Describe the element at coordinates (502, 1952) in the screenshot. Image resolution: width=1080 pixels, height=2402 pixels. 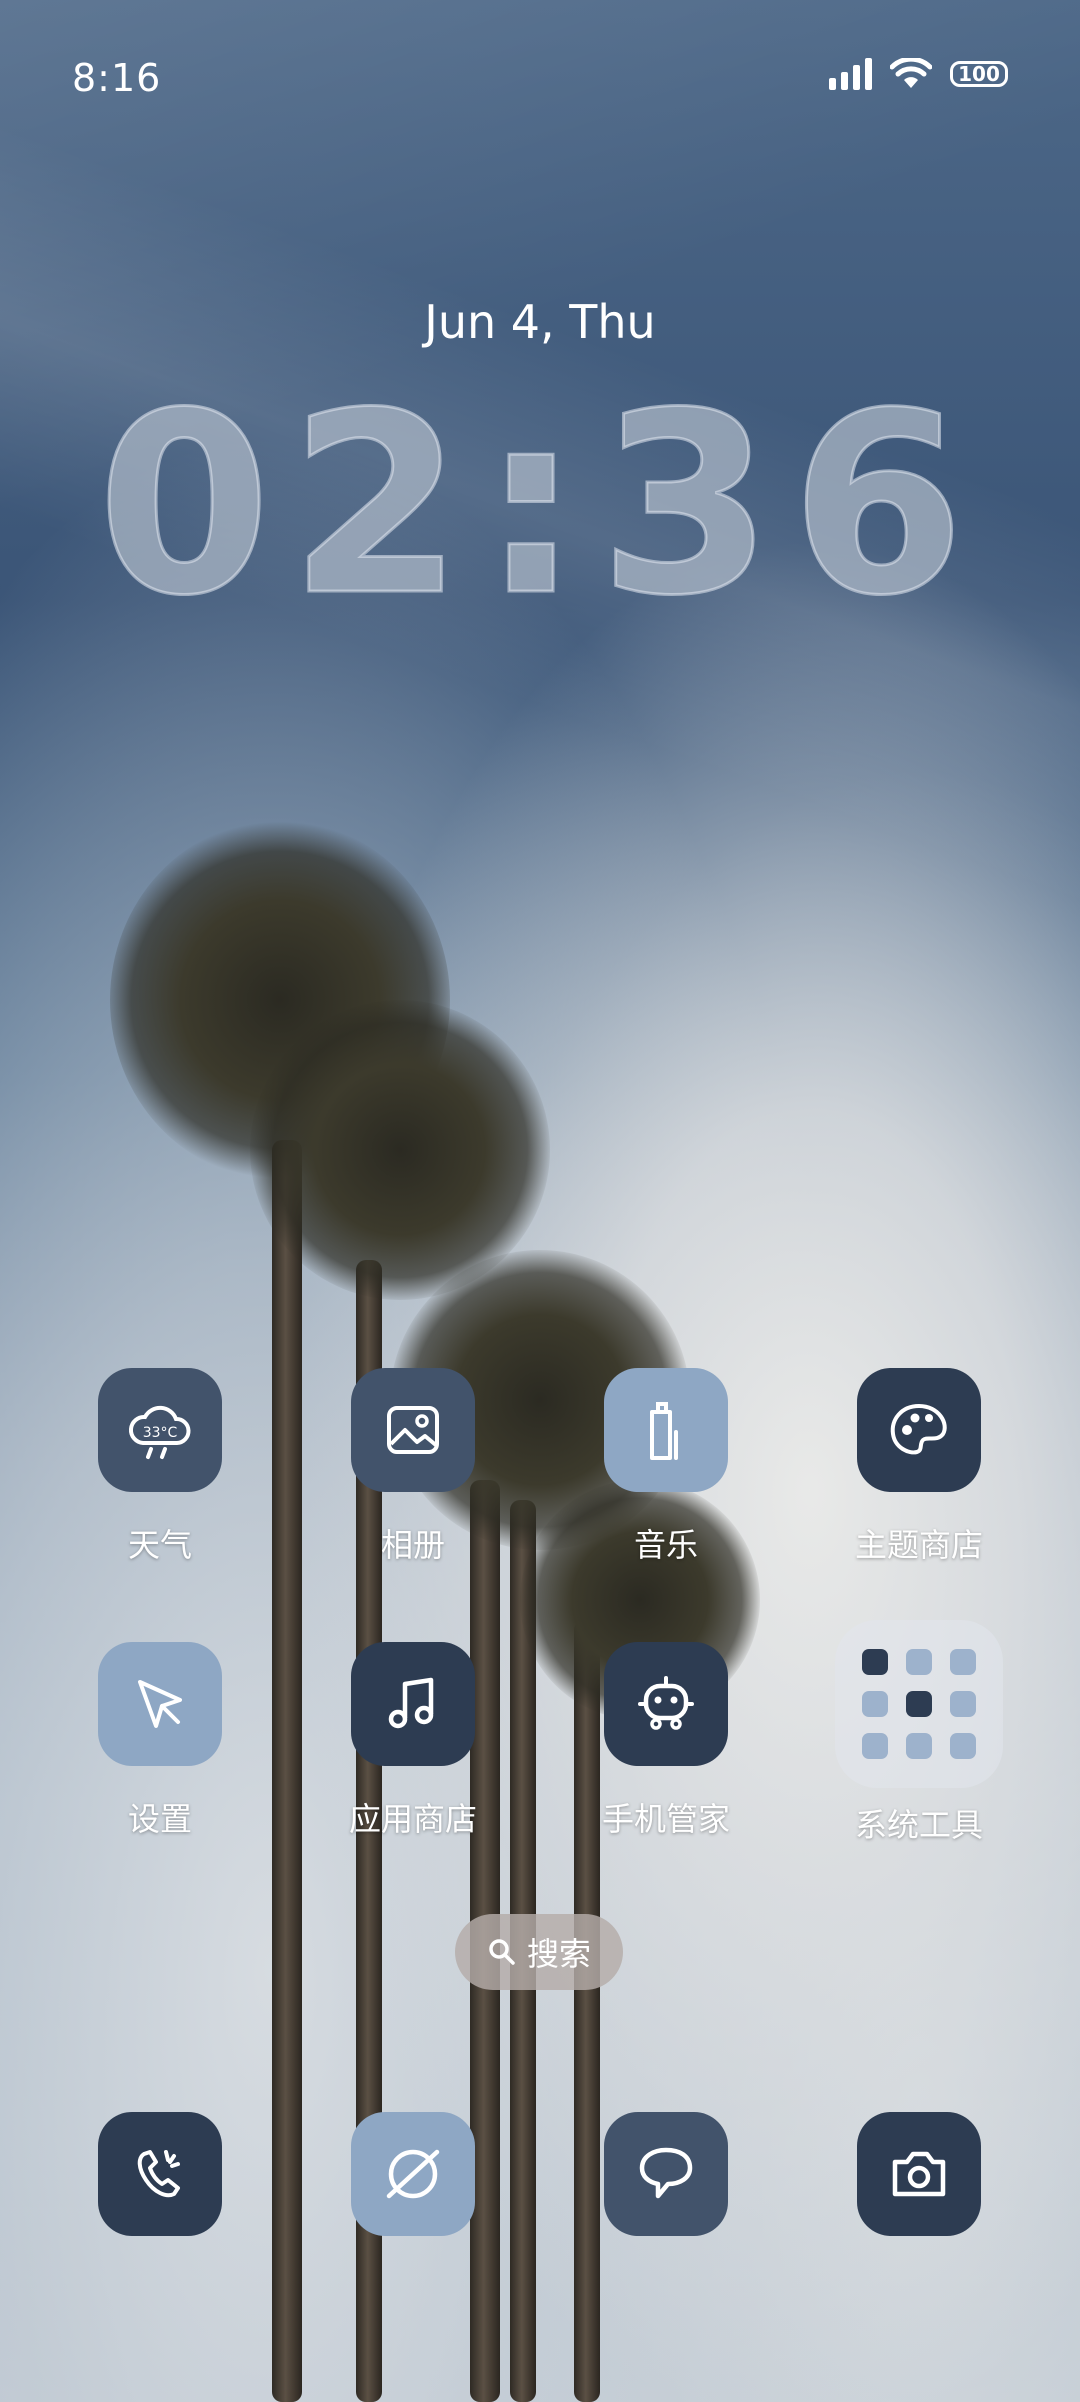
I see `search-icon` at that location.